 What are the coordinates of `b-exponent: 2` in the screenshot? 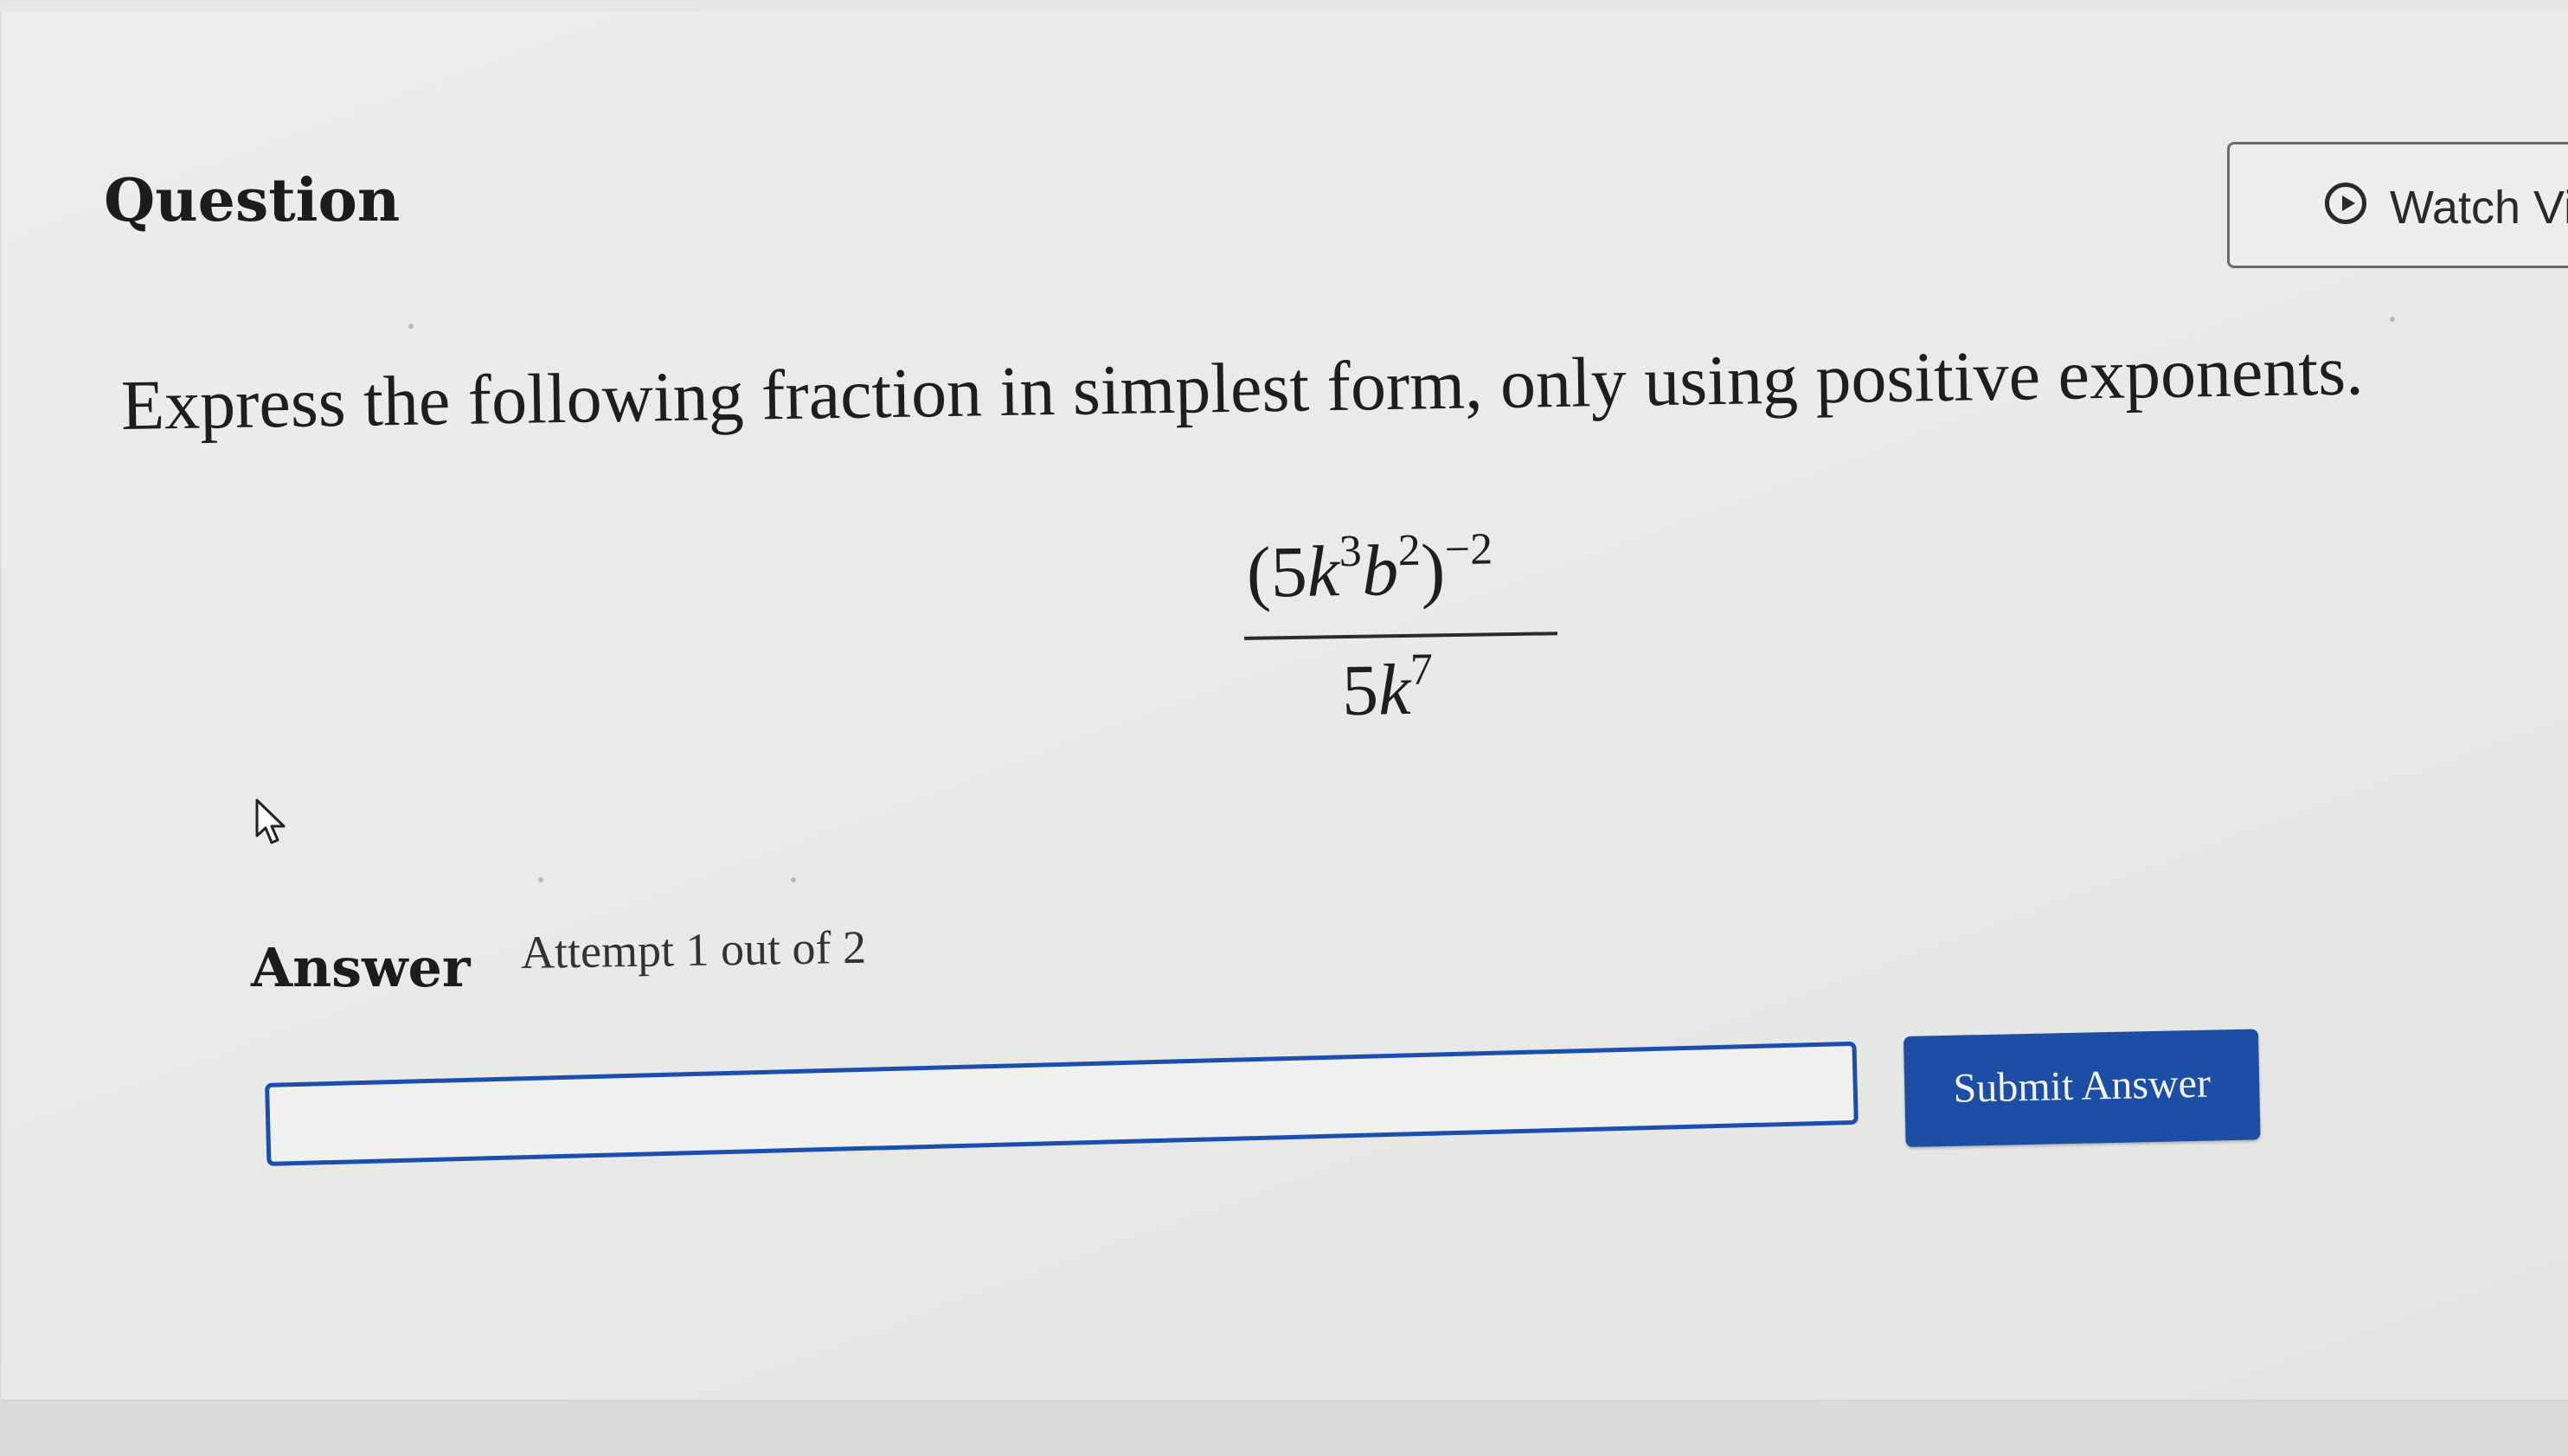 It's located at (1409, 550).